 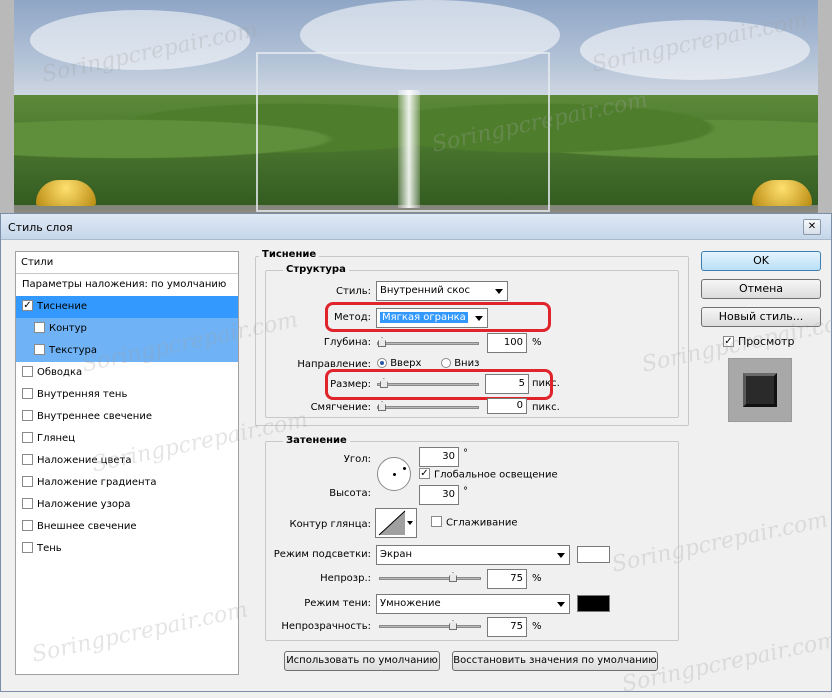 I want to click on soften-unit: пикс., so click(x=546, y=407).